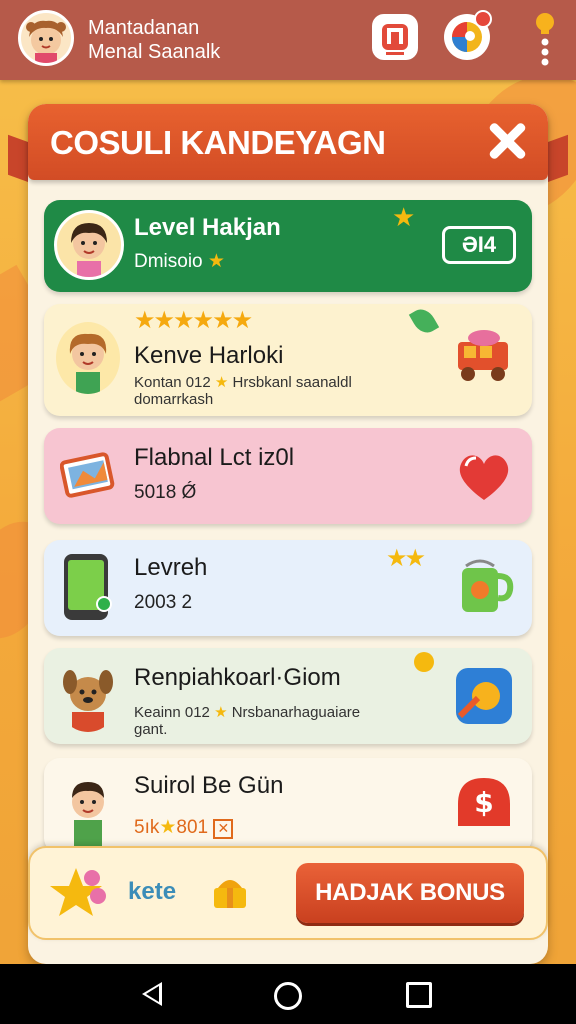  Describe the element at coordinates (209, 355) in the screenshot. I see `reward-title: Kenve Harloki` at that location.